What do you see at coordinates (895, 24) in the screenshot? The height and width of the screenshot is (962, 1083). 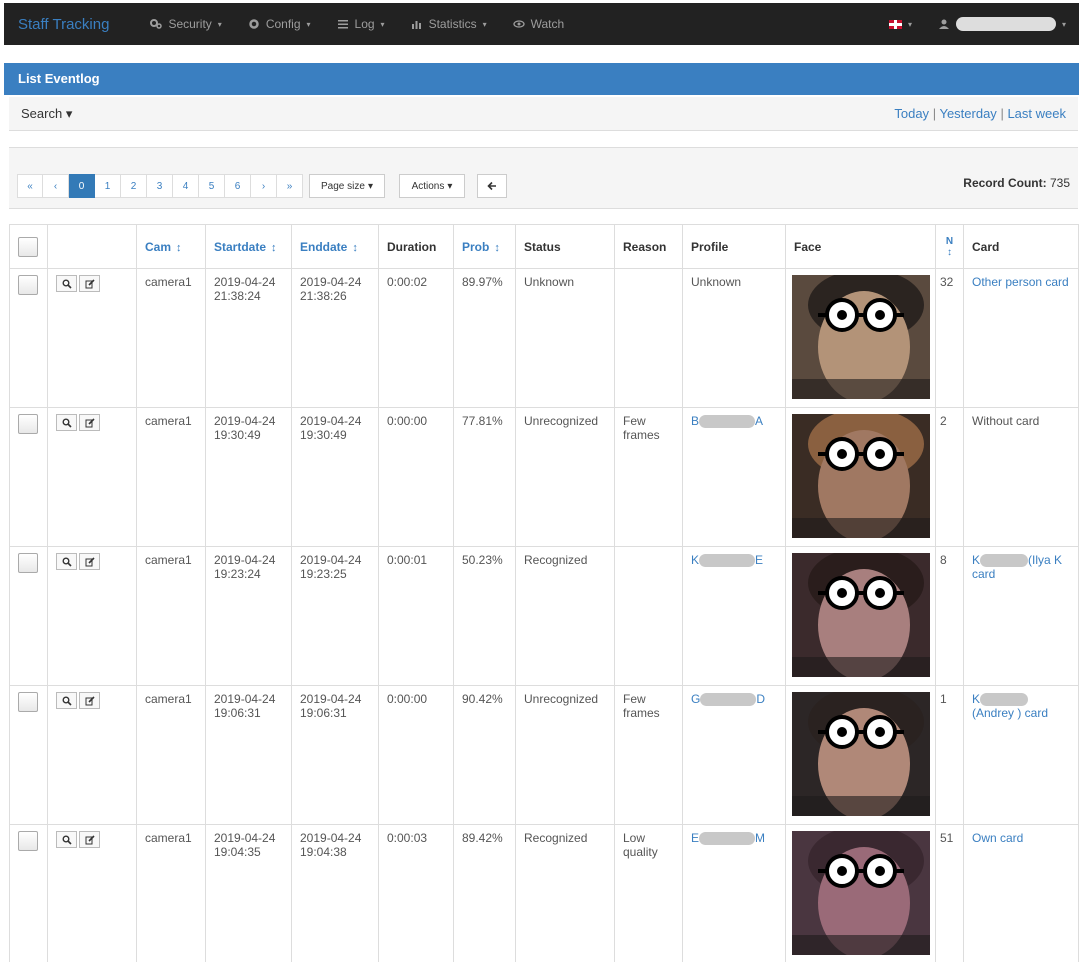 I see `uk-flag-icon` at bounding box center [895, 24].